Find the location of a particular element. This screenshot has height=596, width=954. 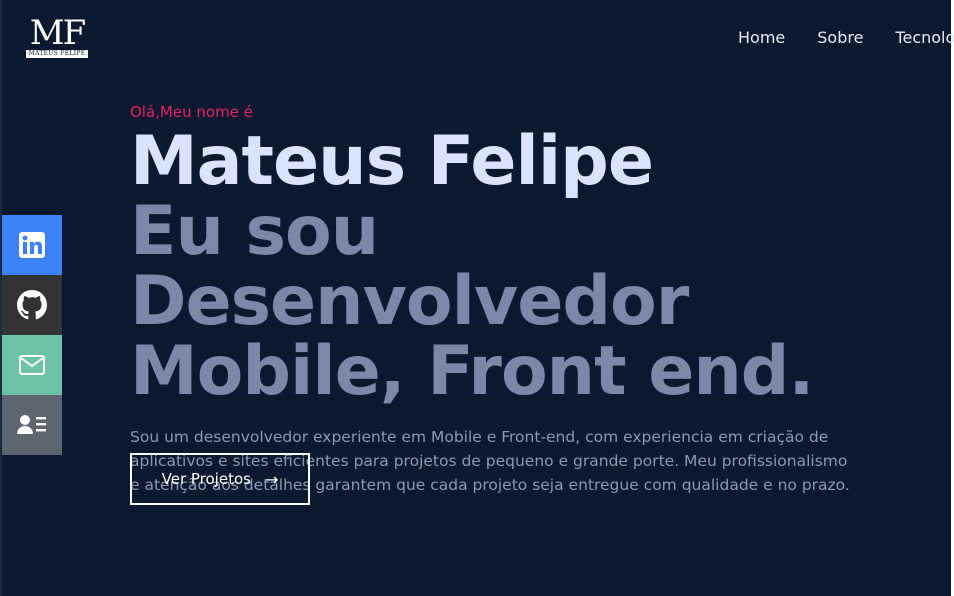

ver-projetos-button: Ver Projetos → is located at coordinates (220, 479).